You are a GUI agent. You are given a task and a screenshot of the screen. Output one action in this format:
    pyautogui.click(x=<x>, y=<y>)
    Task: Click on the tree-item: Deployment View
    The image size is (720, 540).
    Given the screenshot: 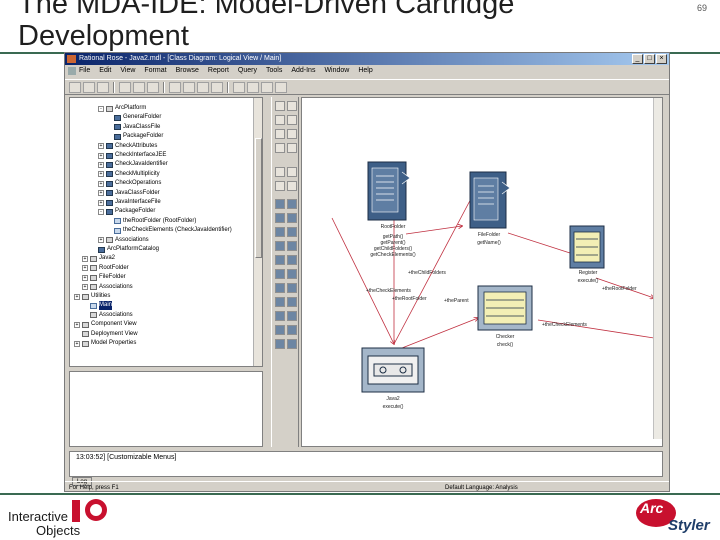 What is the action you would take?
    pyautogui.click(x=106, y=334)
    